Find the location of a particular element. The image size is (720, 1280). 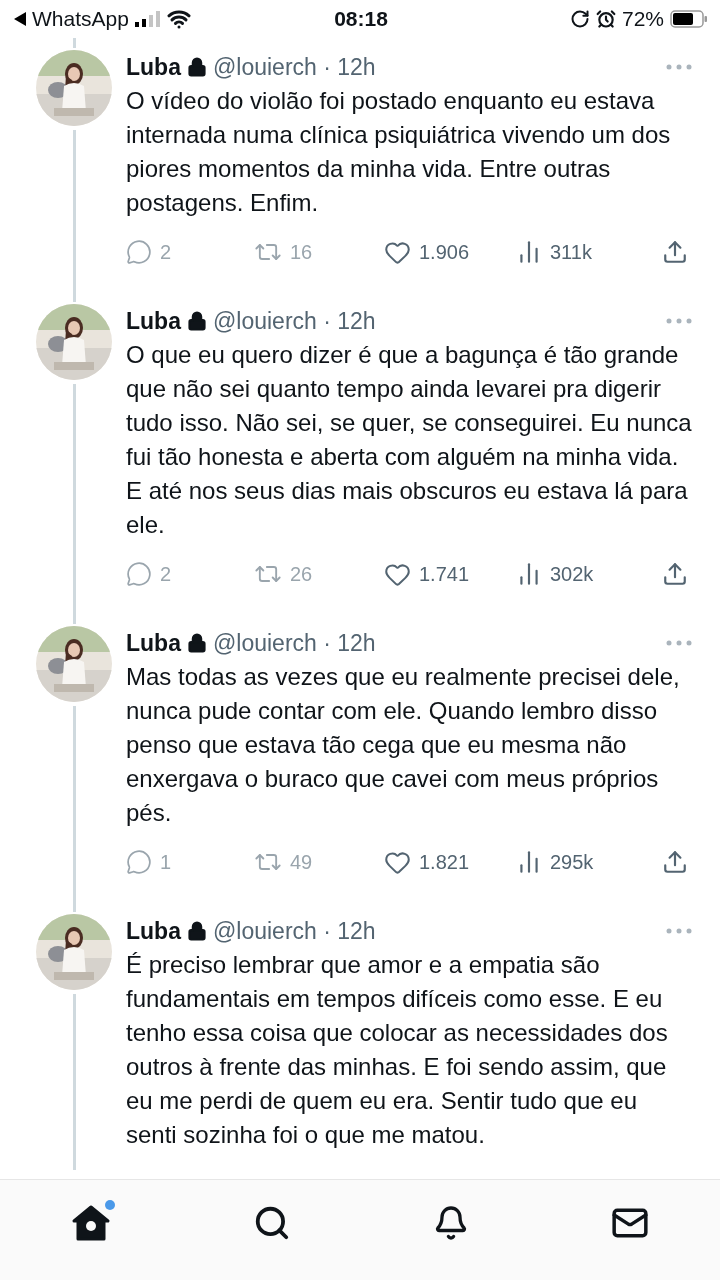

battery-percent: 72% is located at coordinates (642, 19).